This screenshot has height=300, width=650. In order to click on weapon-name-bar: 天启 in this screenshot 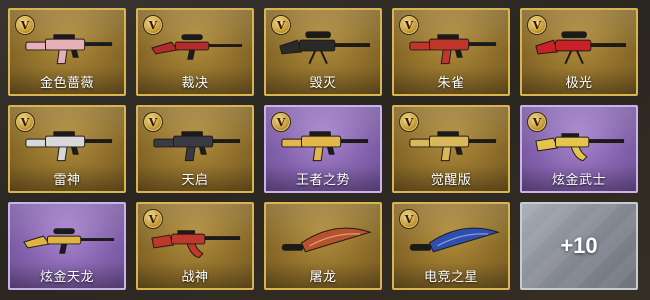, I will do `click(195, 178)`.